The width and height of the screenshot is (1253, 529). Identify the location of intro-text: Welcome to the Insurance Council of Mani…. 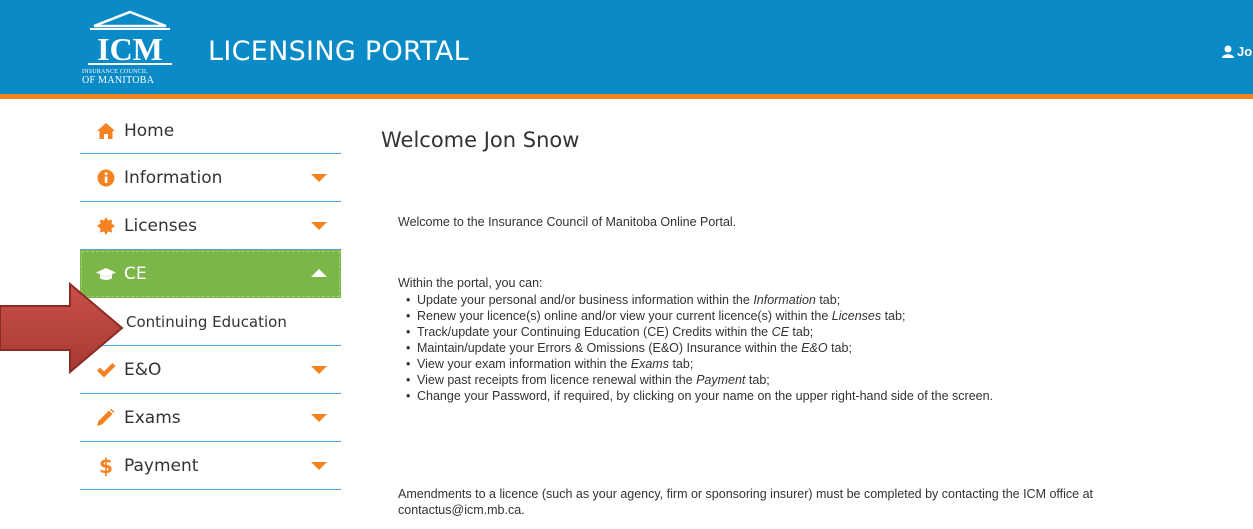
(567, 222).